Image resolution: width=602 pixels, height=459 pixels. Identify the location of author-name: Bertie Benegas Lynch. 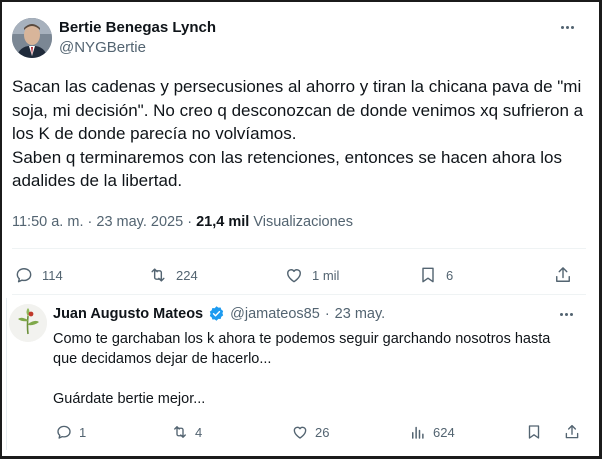
(137, 27).